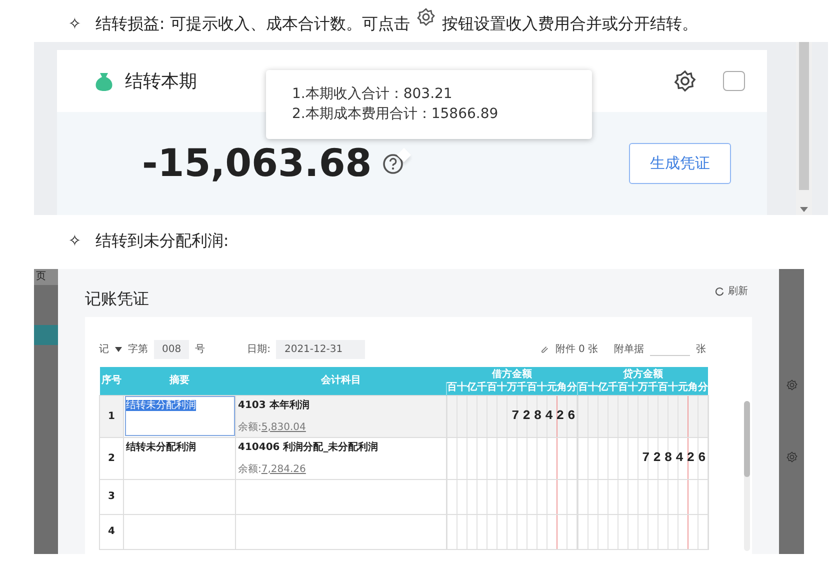  Describe the element at coordinates (180, 381) in the screenshot. I see `column-header: 摘要` at that location.